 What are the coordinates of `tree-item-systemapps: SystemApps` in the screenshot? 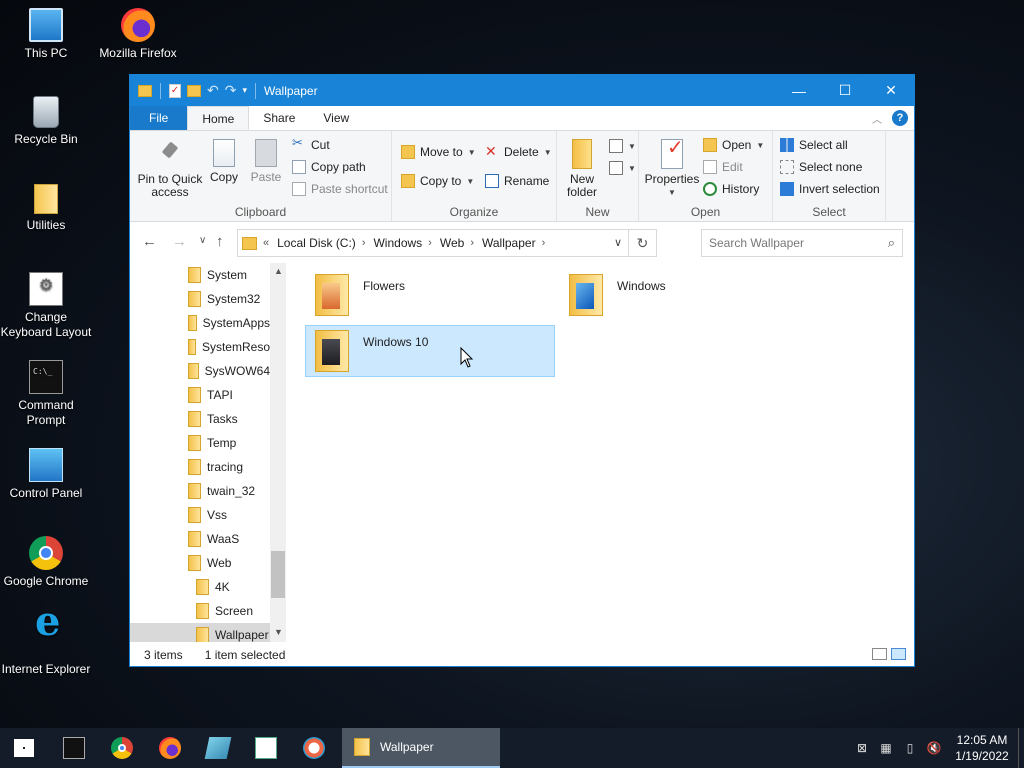 It's located at (229, 323).